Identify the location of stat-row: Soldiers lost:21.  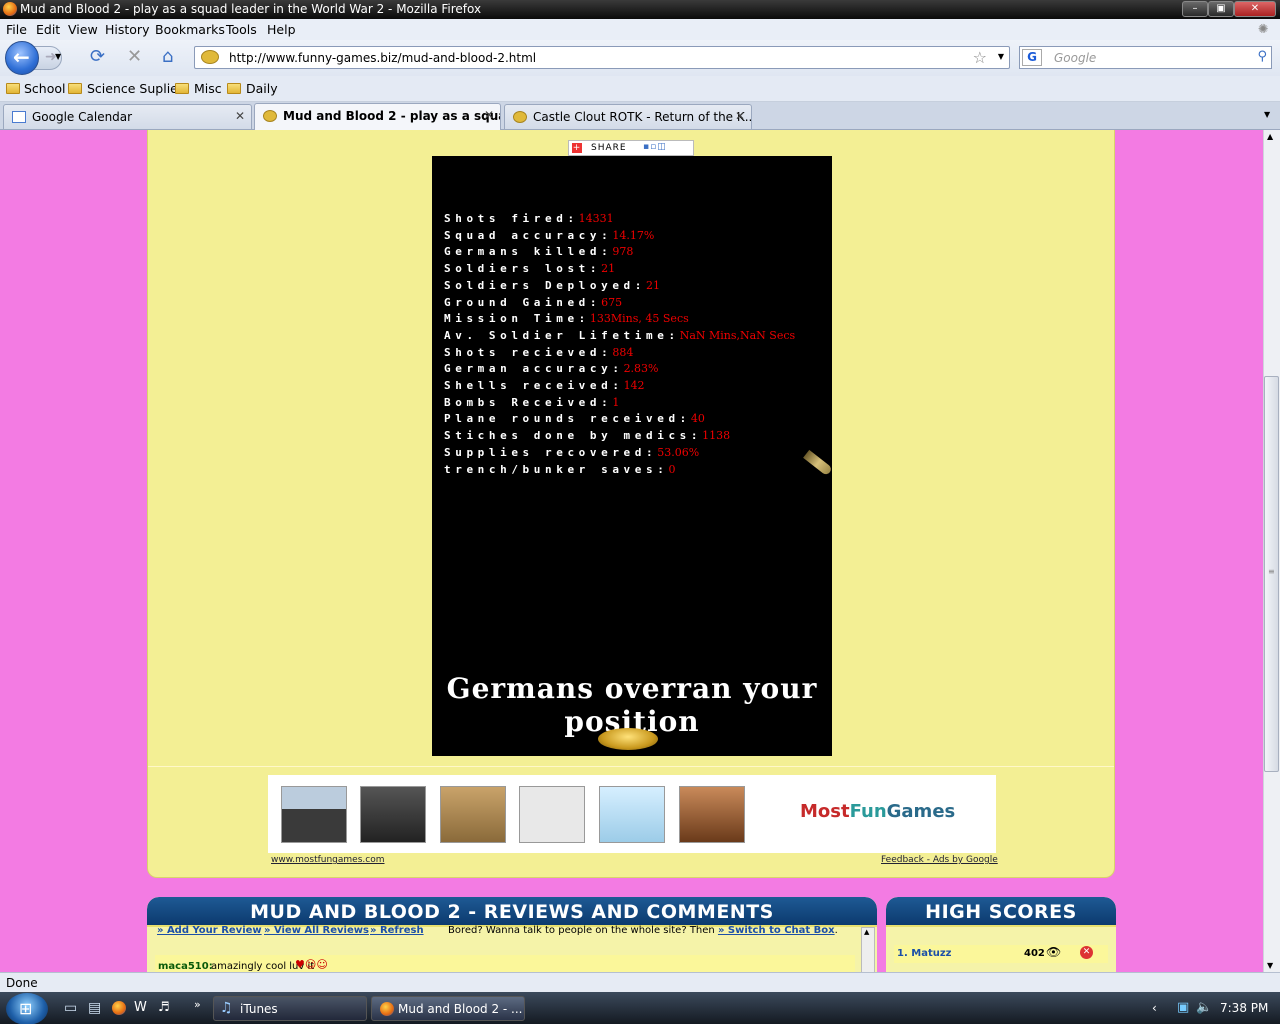
(529, 268).